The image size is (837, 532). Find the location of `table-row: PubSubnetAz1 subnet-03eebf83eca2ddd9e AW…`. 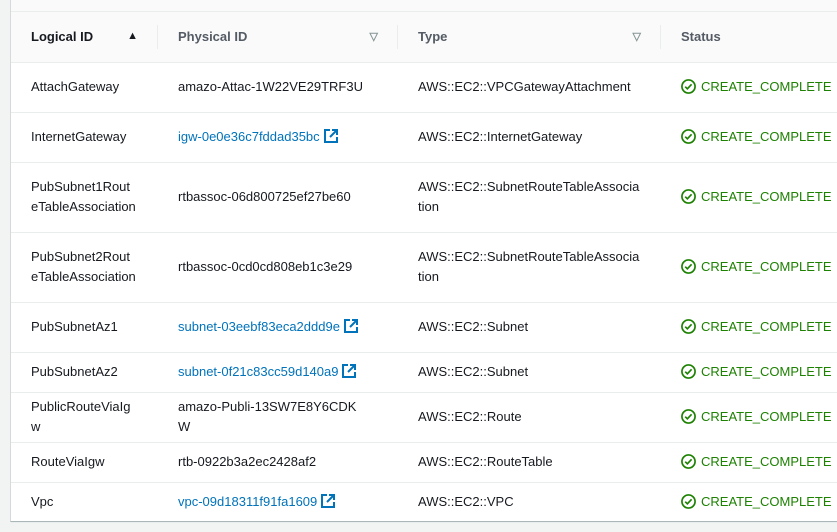

table-row: PubSubnetAz1 subnet-03eebf83eca2ddd9e AW… is located at coordinates (424, 327).